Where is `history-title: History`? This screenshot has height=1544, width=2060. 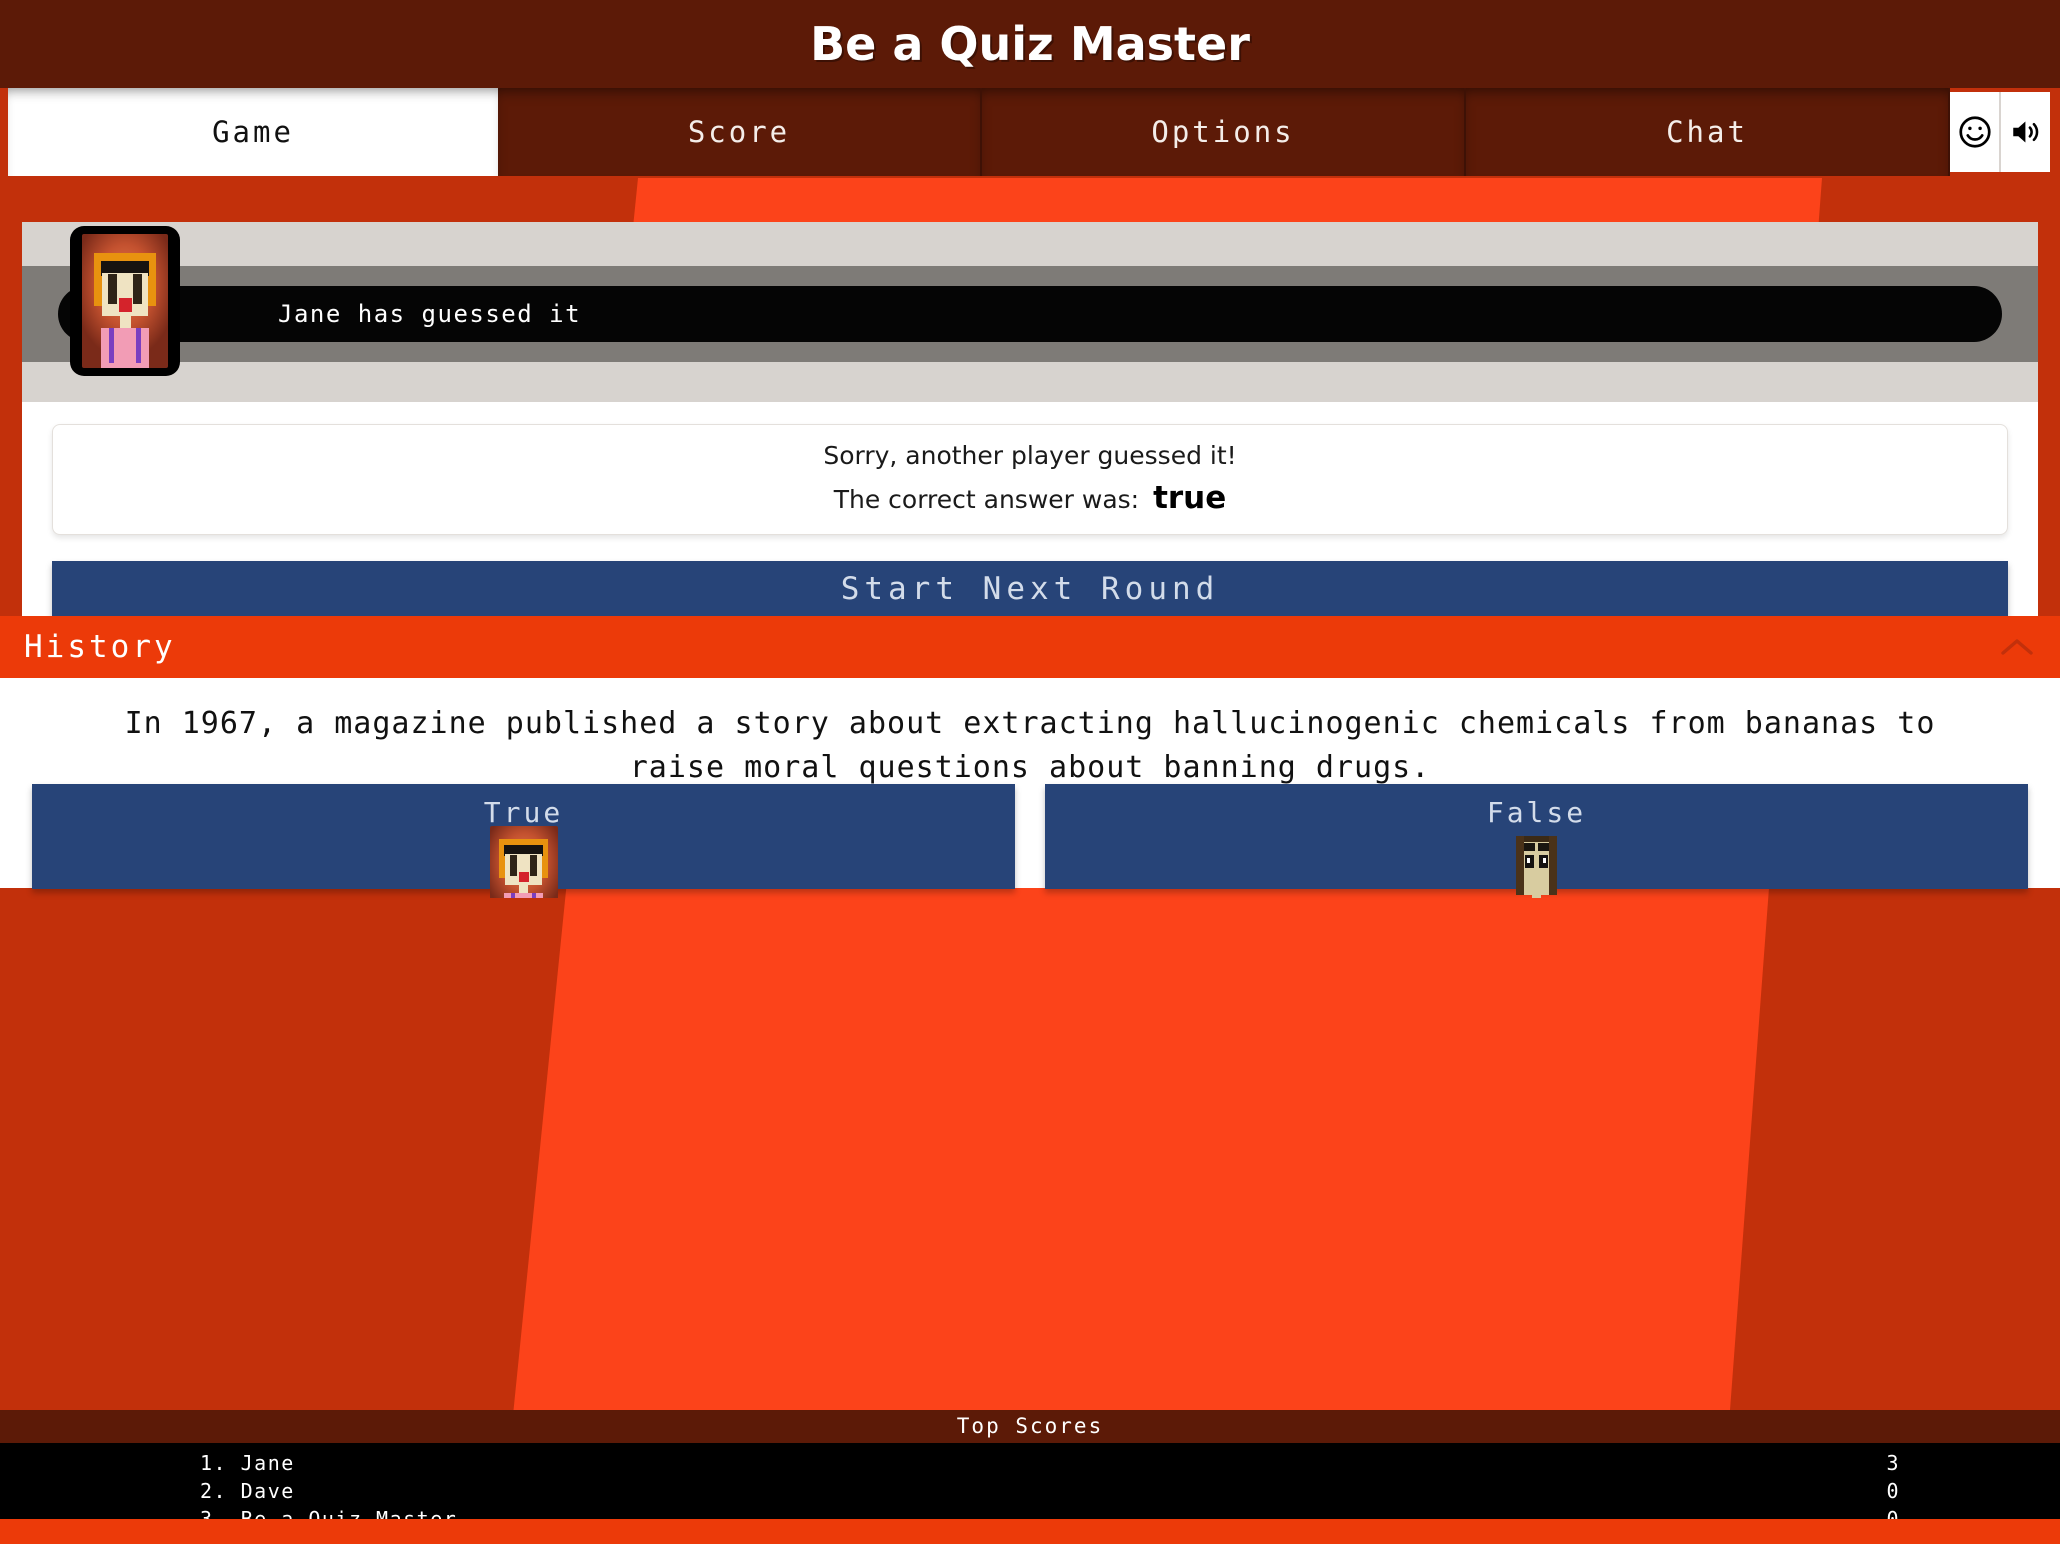
history-title: History is located at coordinates (100, 647).